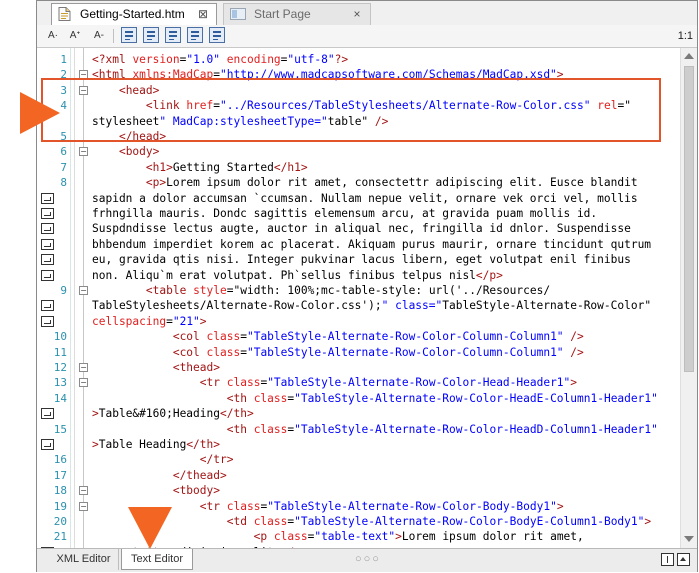 This screenshot has width=699, height=573. I want to click on code-text: >Table Heading</th>, so click(156, 444).